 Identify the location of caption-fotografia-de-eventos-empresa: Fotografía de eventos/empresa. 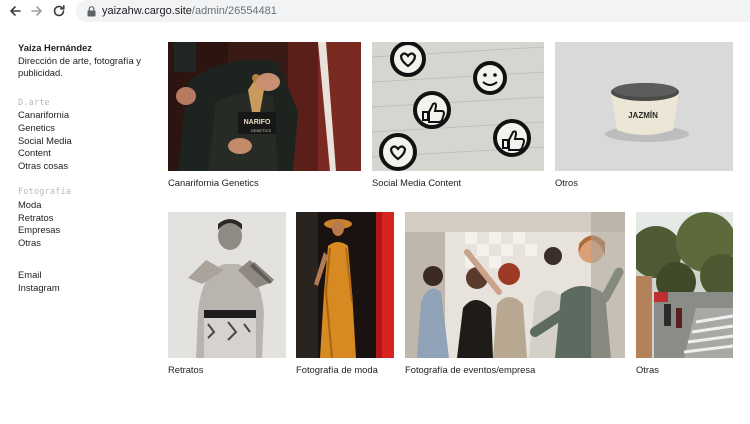
(470, 369).